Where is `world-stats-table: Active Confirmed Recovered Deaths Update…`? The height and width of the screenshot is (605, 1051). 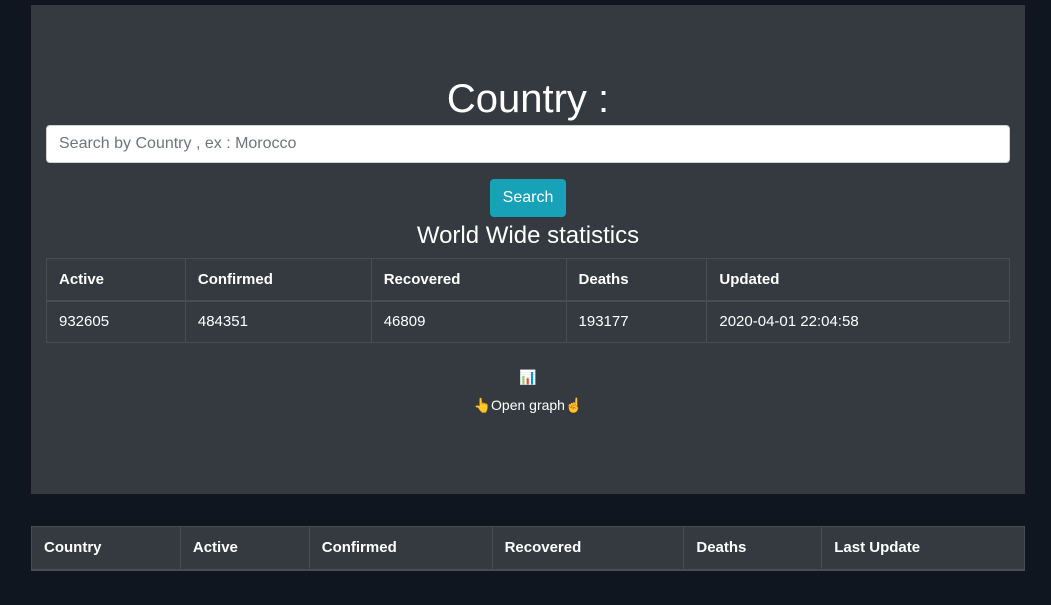
world-stats-table: Active Confirmed Recovered Deaths Update… is located at coordinates (528, 300).